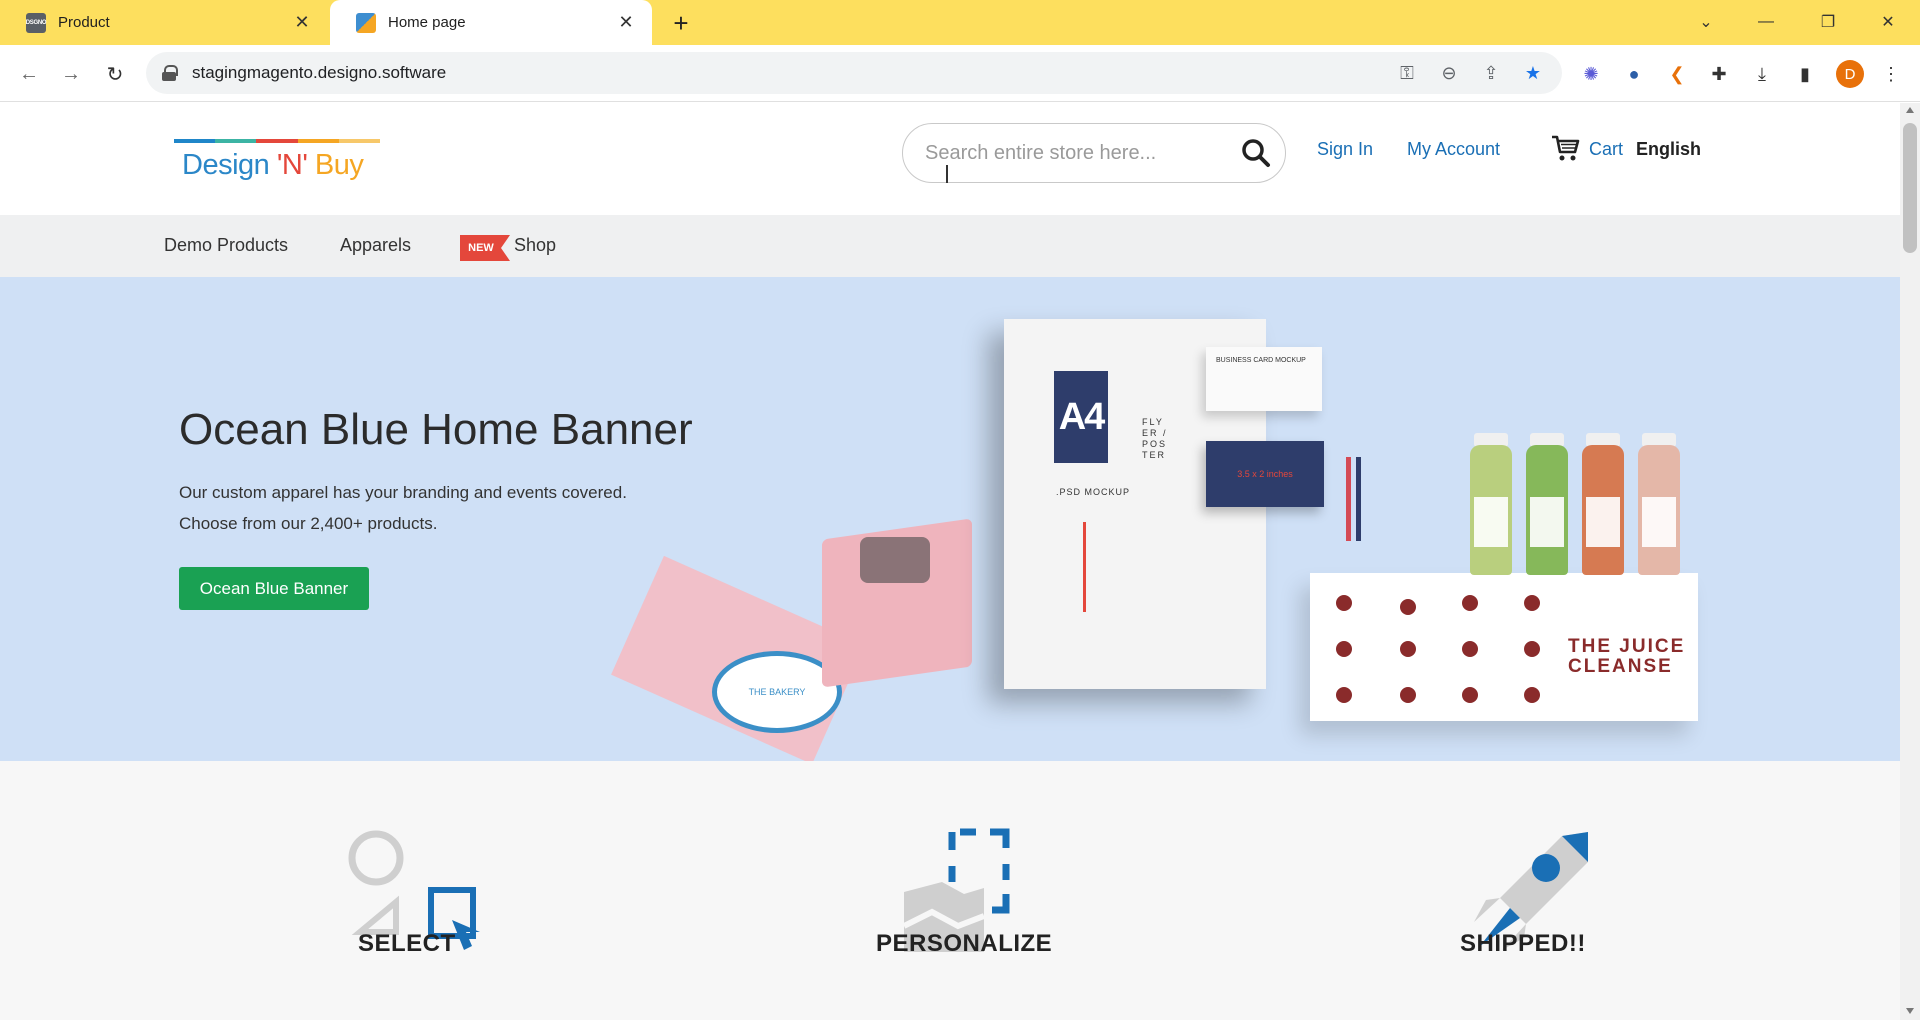 Image resolution: width=1920 pixels, height=1020 pixels. What do you see at coordinates (1677, 74) in the screenshot?
I see `extension-k-icon: ❮` at bounding box center [1677, 74].